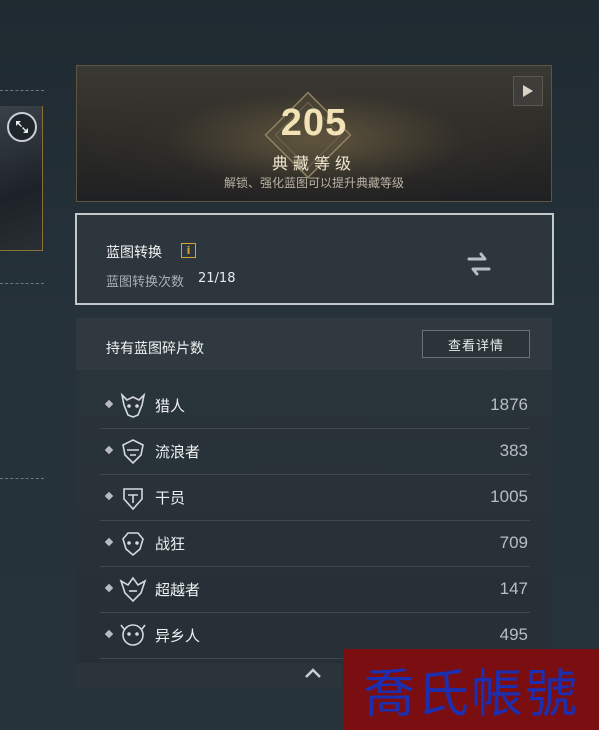 The height and width of the screenshot is (730, 599). I want to click on item-name: 战狂, so click(170, 544).